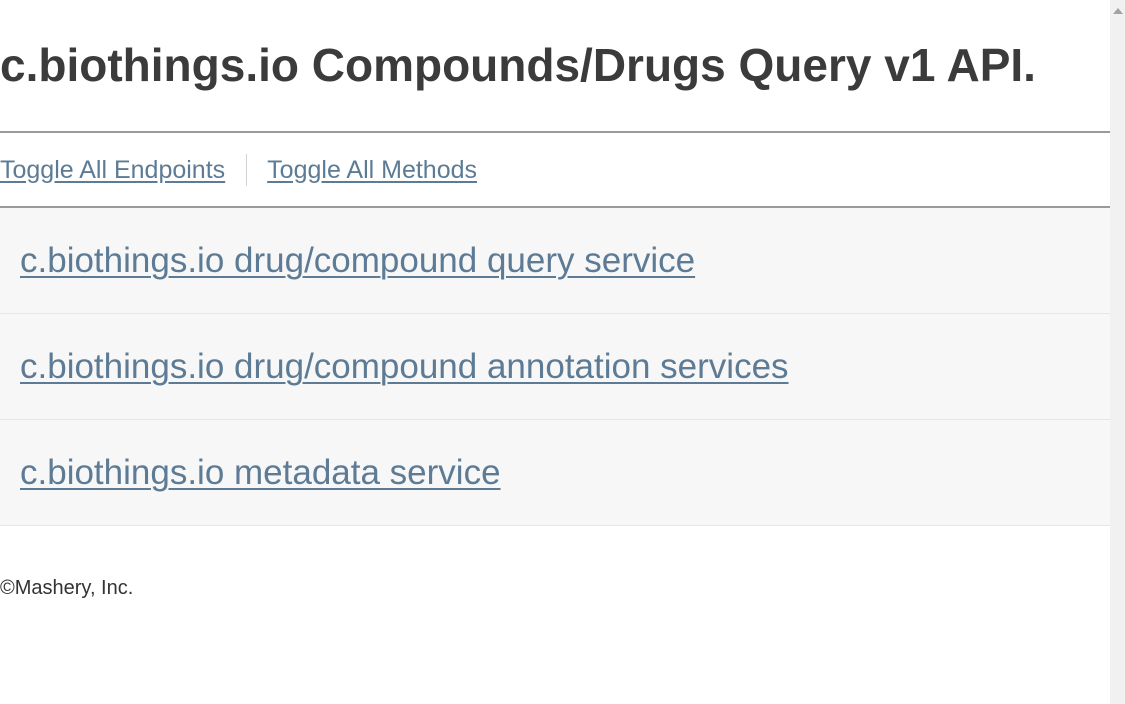 This screenshot has height=704, width=1125. Describe the element at coordinates (112, 170) in the screenshot. I see `toggle-all-endpoints-link: Toggle All Endpoints` at that location.